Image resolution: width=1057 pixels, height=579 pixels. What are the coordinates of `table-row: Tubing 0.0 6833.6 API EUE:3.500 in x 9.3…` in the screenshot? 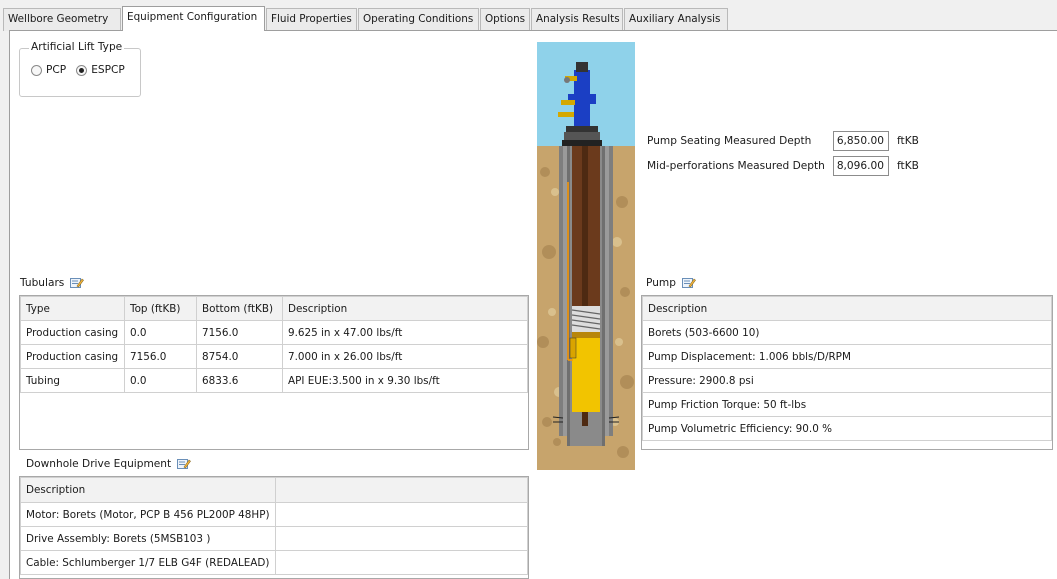 It's located at (274, 380).